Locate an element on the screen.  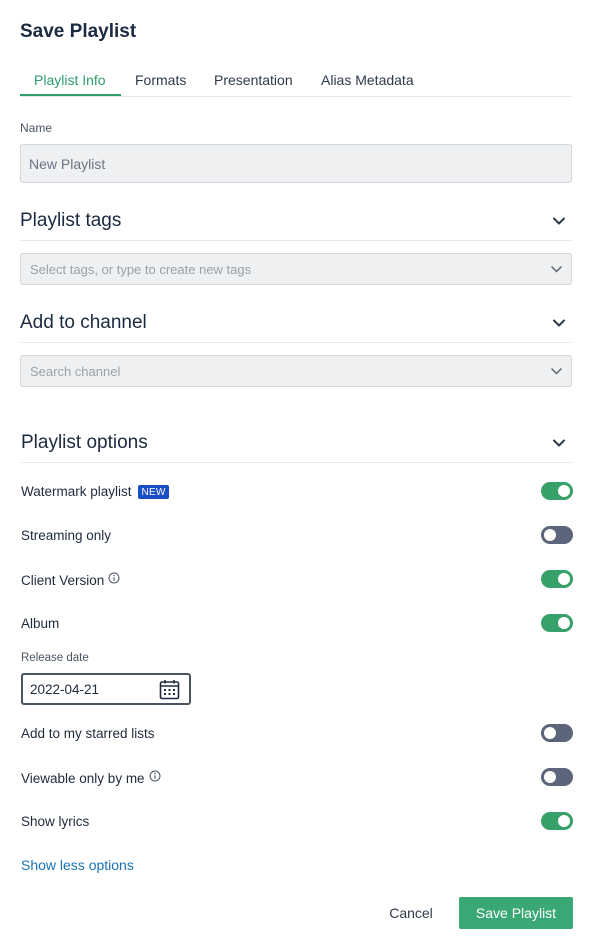
save-playlist-button: Save Playlist is located at coordinates (516, 913).